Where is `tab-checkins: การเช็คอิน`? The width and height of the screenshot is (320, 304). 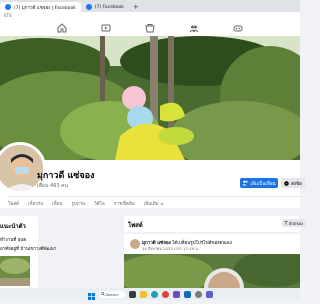 tab-checkins: การเช็คอิน is located at coordinates (124, 203).